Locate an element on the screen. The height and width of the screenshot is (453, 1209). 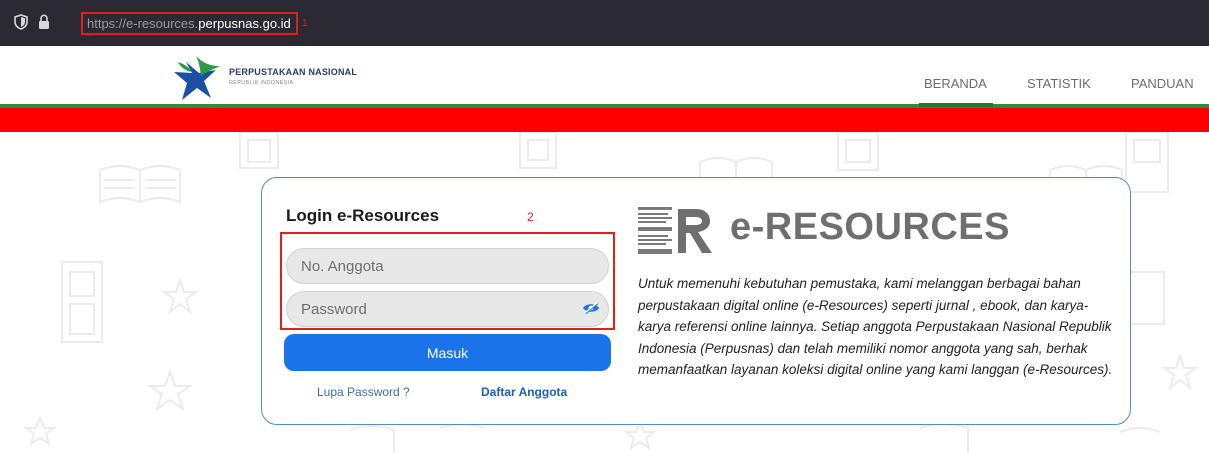
eye-slash-icon is located at coordinates (591, 308).